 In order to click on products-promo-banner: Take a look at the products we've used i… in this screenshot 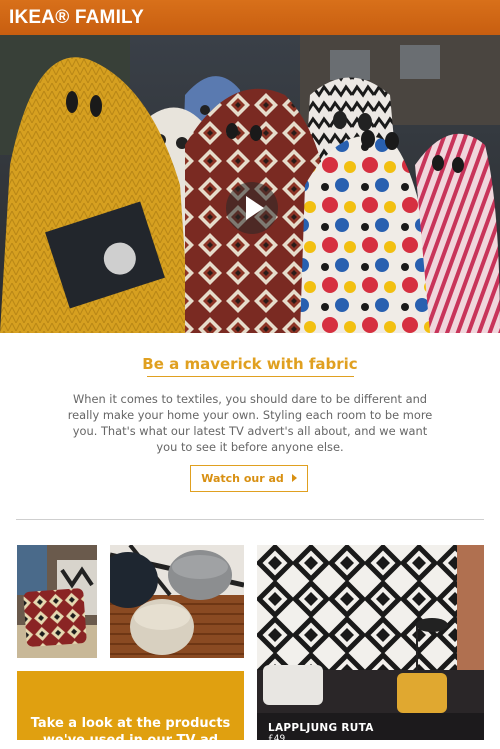, I will do `click(130, 709)`.